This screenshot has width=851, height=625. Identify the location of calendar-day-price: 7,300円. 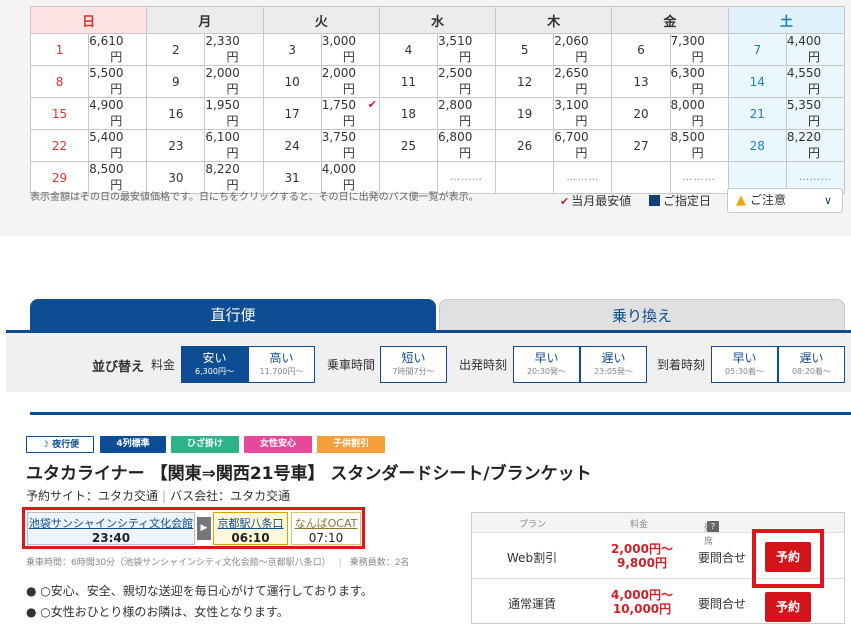
(699, 49).